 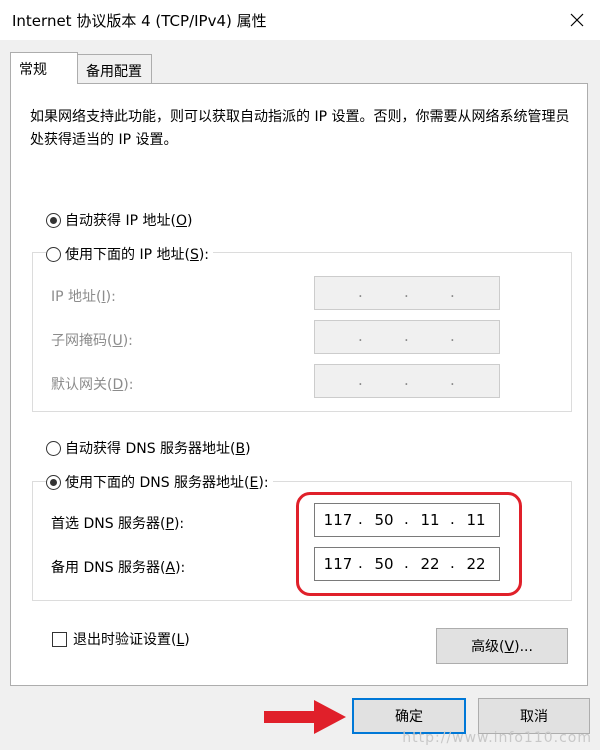 I want to click on default-gateway-label: 默认网关(D):, so click(x=92, y=385).